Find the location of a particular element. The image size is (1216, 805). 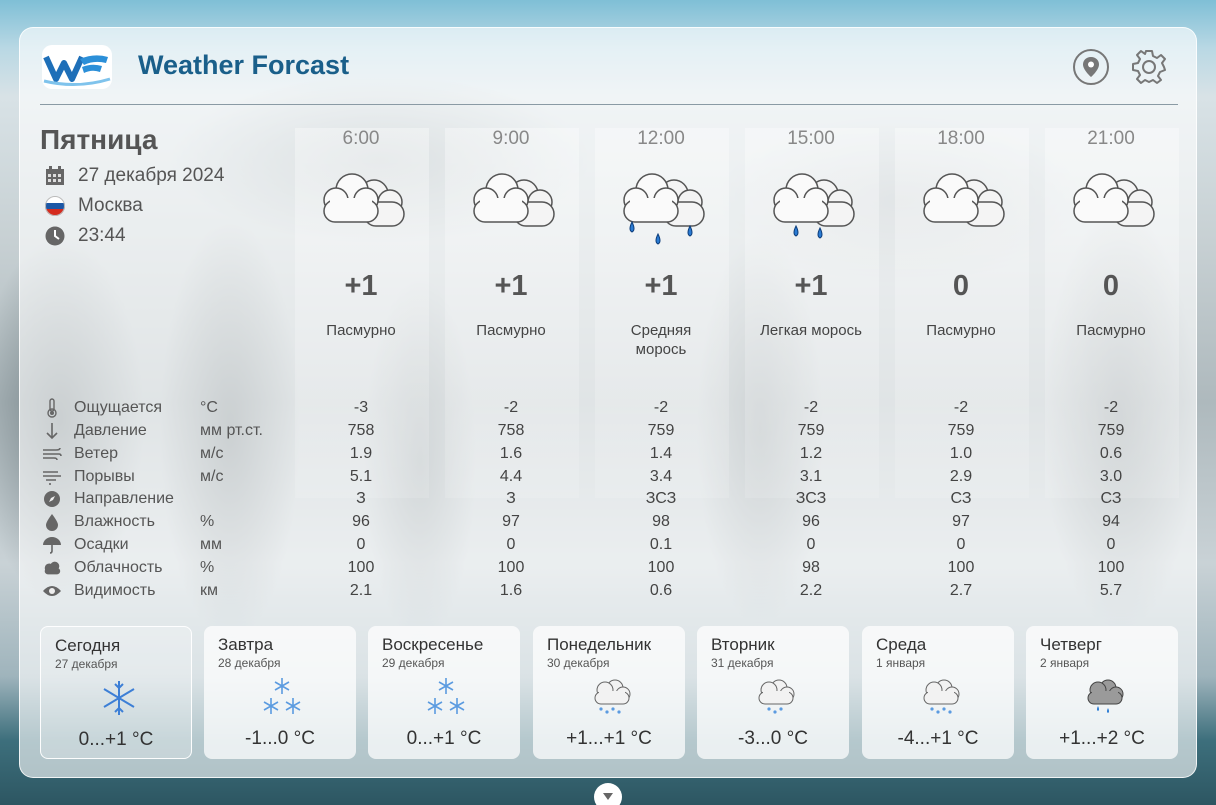

param-unit: м/с is located at coordinates (212, 453).